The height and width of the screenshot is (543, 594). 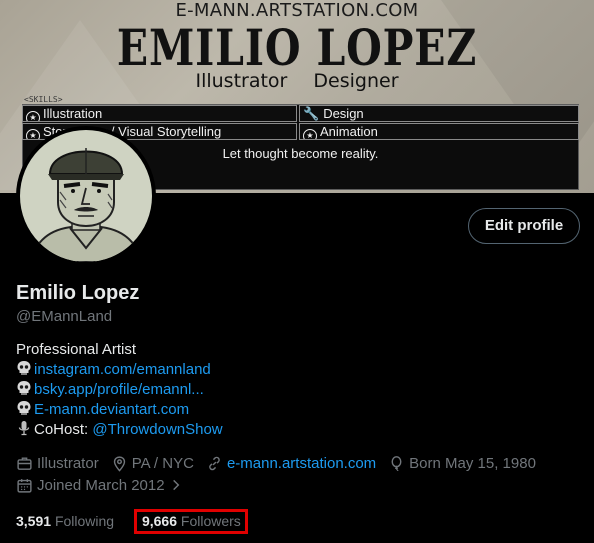 I want to click on briefcase-icon, so click(x=24, y=463).